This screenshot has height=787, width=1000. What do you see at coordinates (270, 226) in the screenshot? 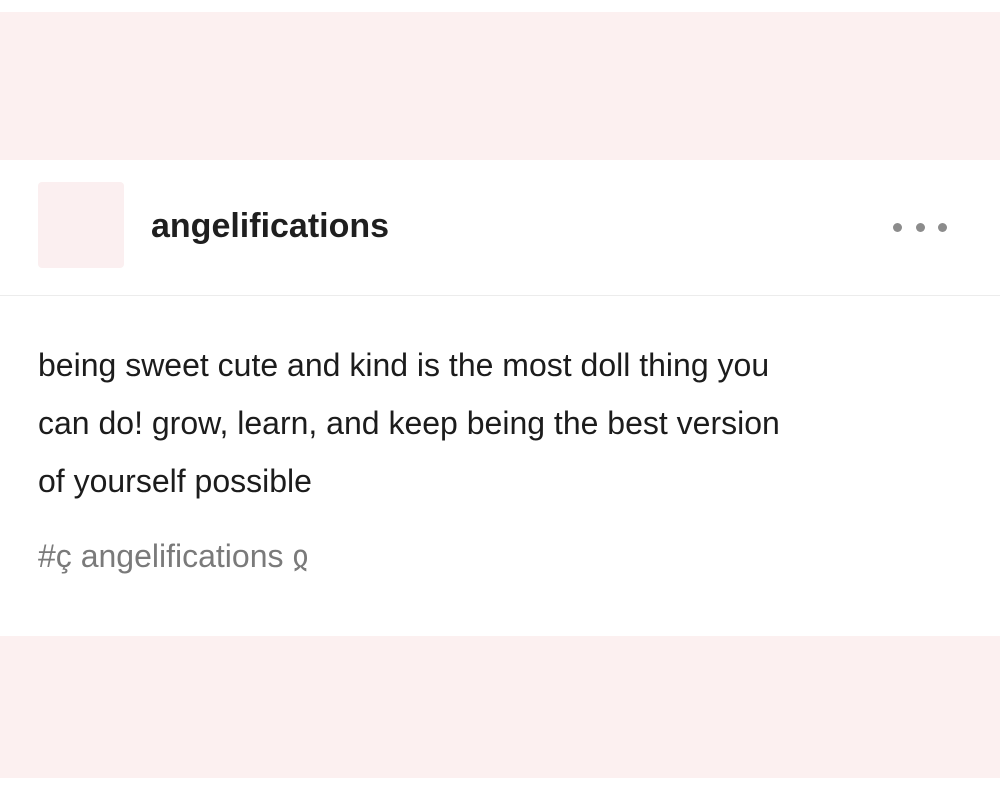
I see `post-username: angelifications` at bounding box center [270, 226].